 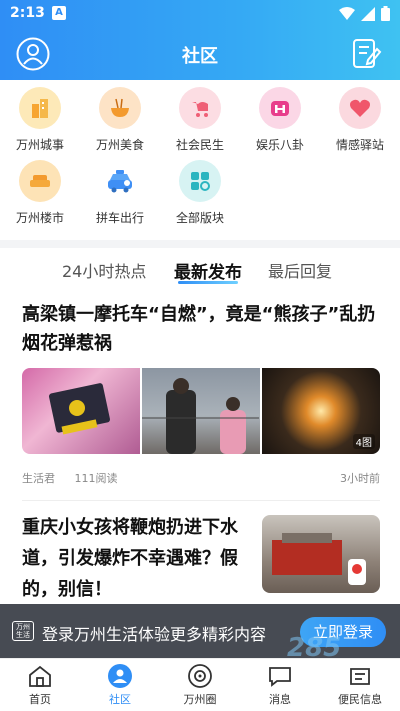 What do you see at coordinates (39, 145) in the screenshot?
I see `category-label: 万州城事` at bounding box center [39, 145].